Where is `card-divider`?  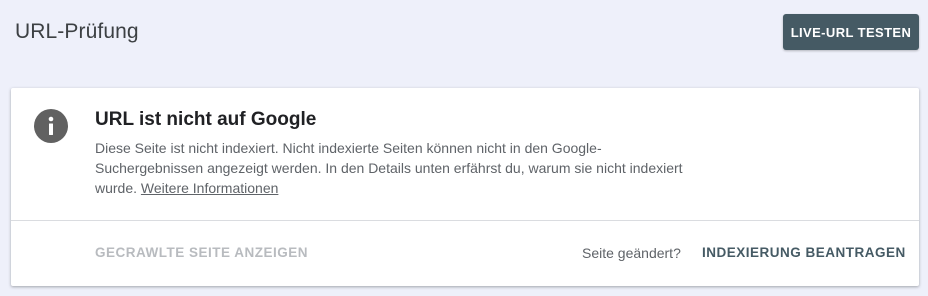
card-divider is located at coordinates (465, 220).